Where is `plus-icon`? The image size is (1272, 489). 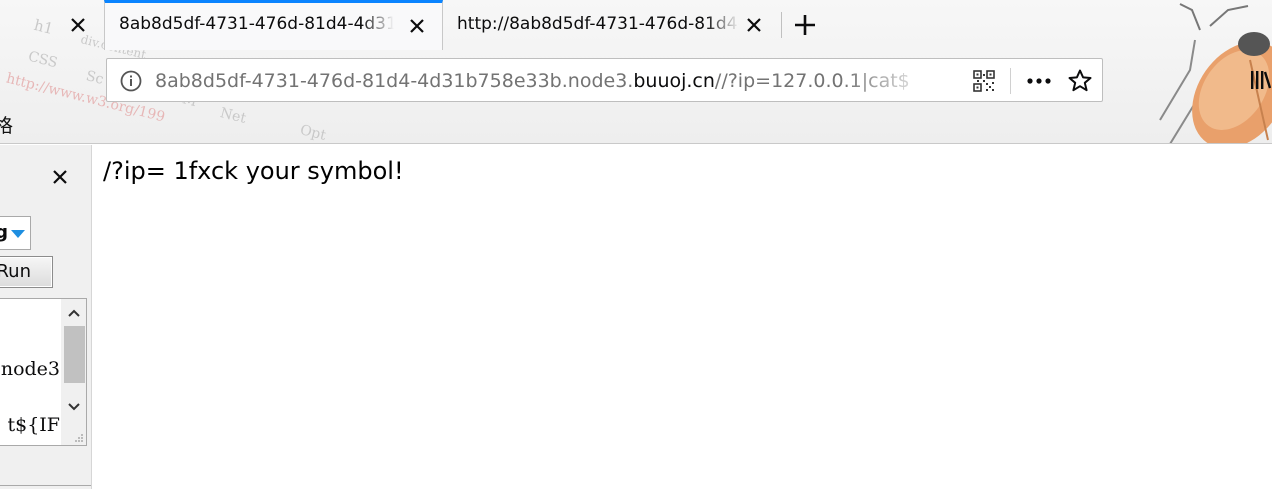
plus-icon is located at coordinates (805, 25).